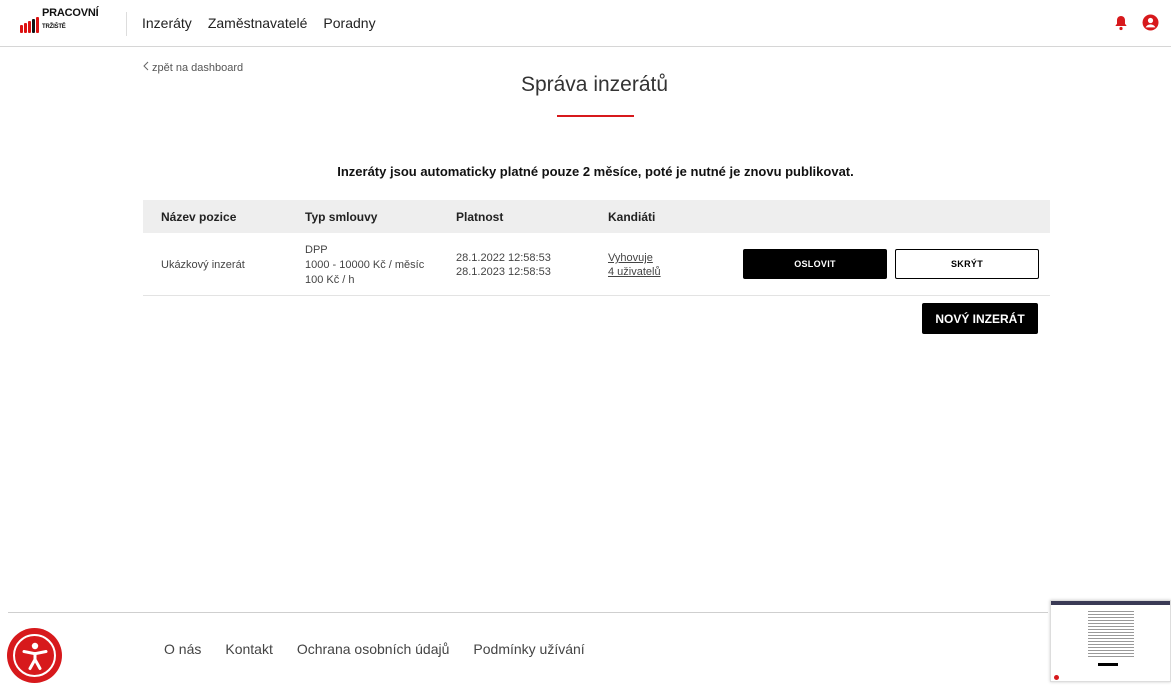  I want to click on contract-type: DPP, so click(316, 250).